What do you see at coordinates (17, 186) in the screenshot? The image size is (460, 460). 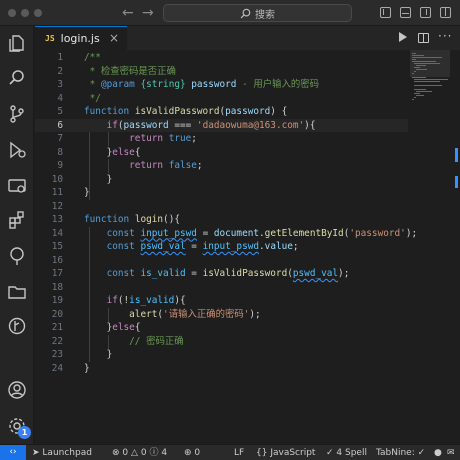 I see `remote-explorer-icon` at bounding box center [17, 186].